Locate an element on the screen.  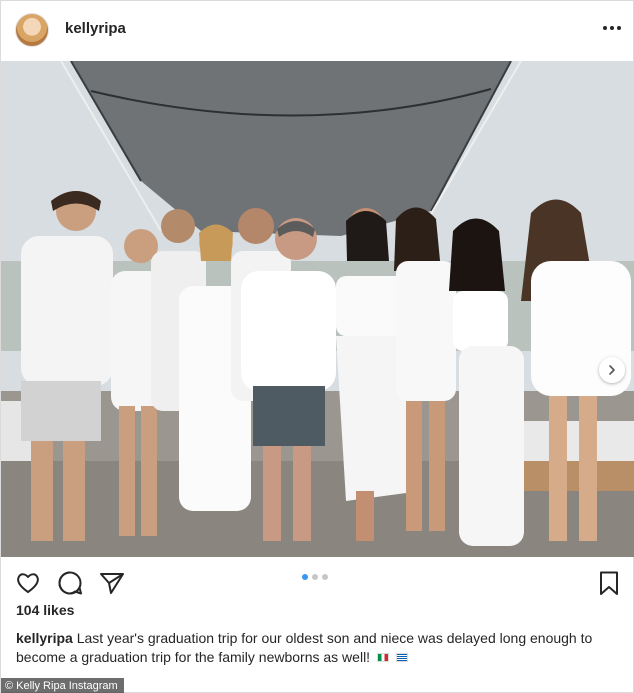
greece-flag-icon is located at coordinates (401, 657).